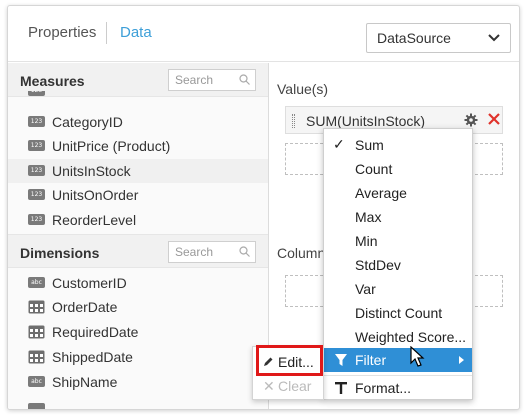  What do you see at coordinates (494, 119) in the screenshot?
I see `delete-icon` at bounding box center [494, 119].